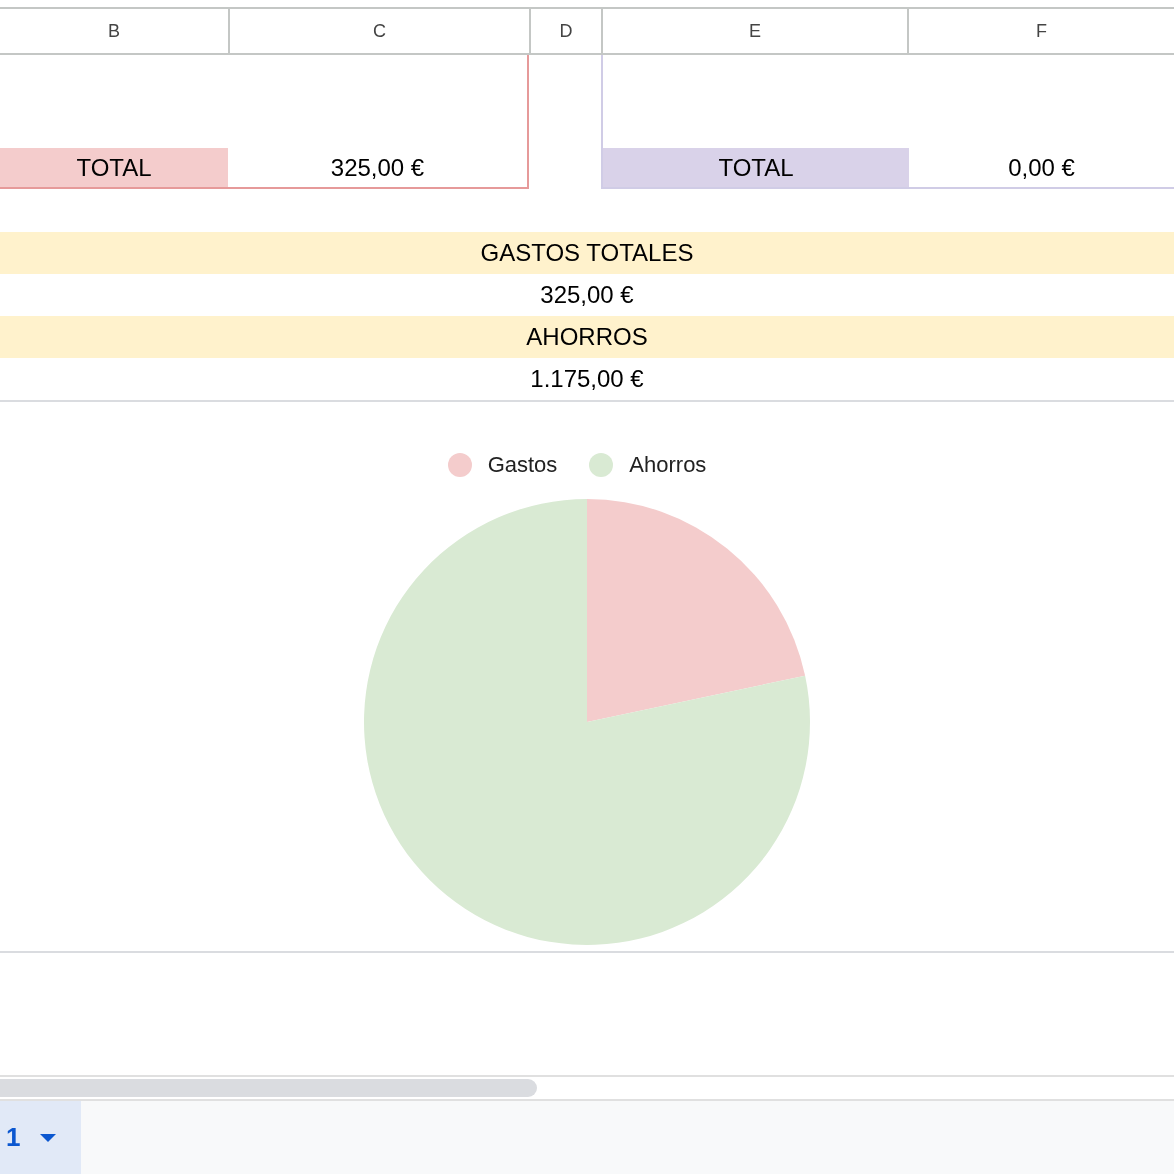  Describe the element at coordinates (565, 31) in the screenshot. I see `column-header: D` at that location.